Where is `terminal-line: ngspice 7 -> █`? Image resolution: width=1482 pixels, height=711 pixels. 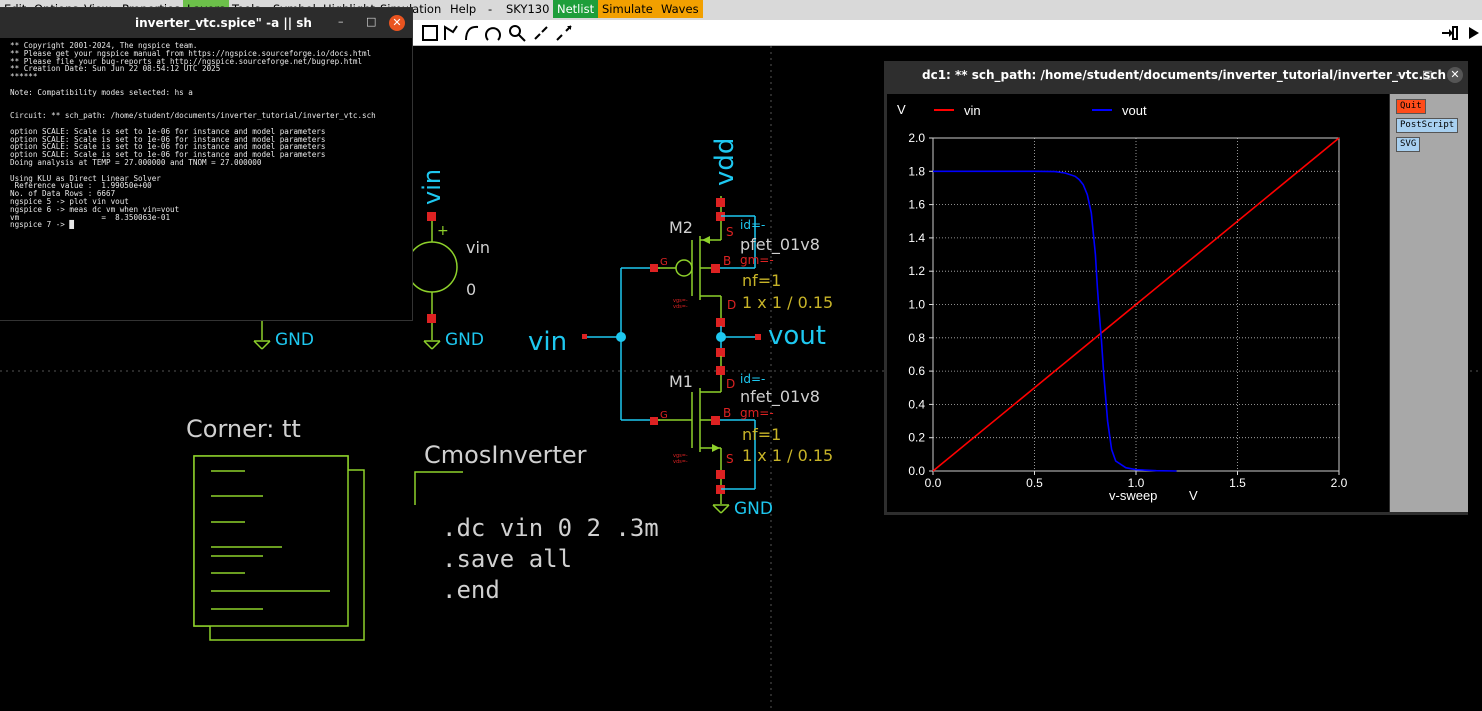
terminal-line: ngspice 7 -> █ is located at coordinates (42, 225).